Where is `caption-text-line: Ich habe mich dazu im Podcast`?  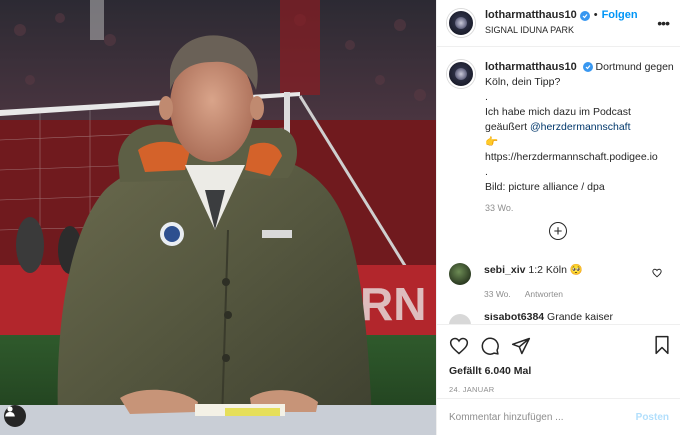 caption-text-line: Ich habe mich dazu im Podcast is located at coordinates (558, 112).